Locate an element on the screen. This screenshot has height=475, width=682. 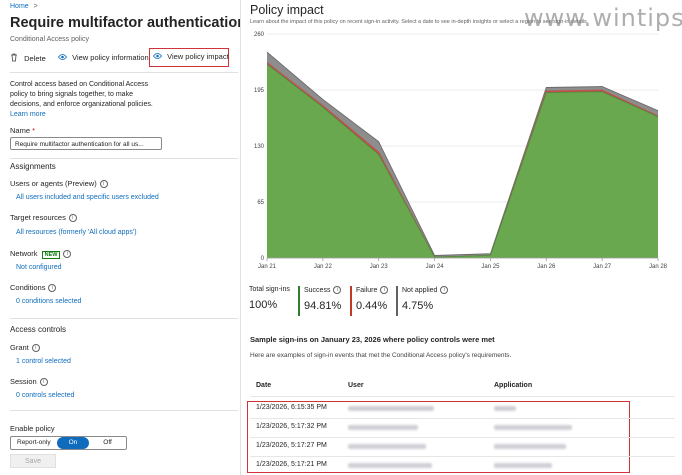
save-button: Save is located at coordinates (33, 461).